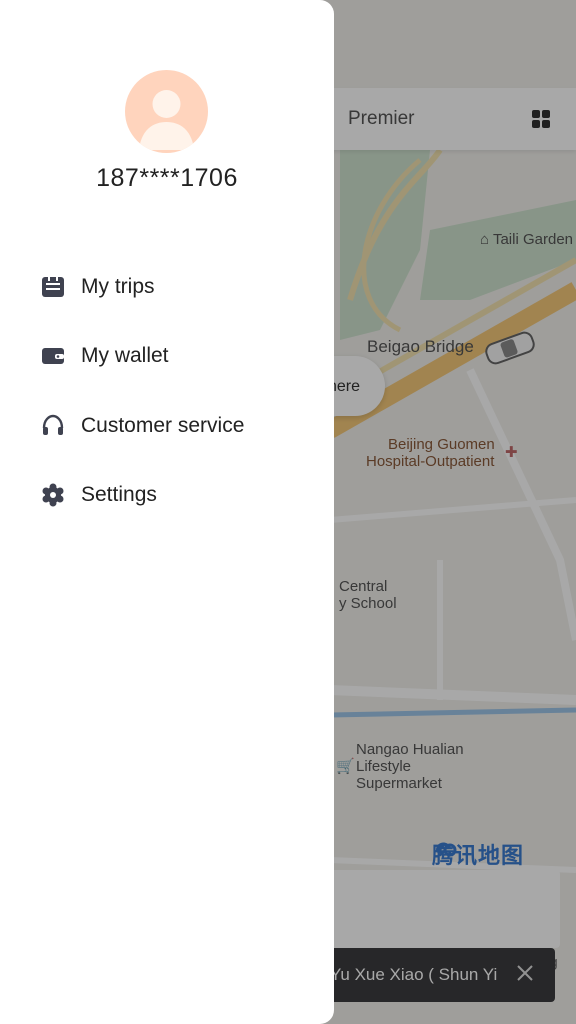 This screenshot has height=1024, width=576. Describe the element at coordinates (170, 495) in the screenshot. I see `menu-item-settings: Settings` at that location.